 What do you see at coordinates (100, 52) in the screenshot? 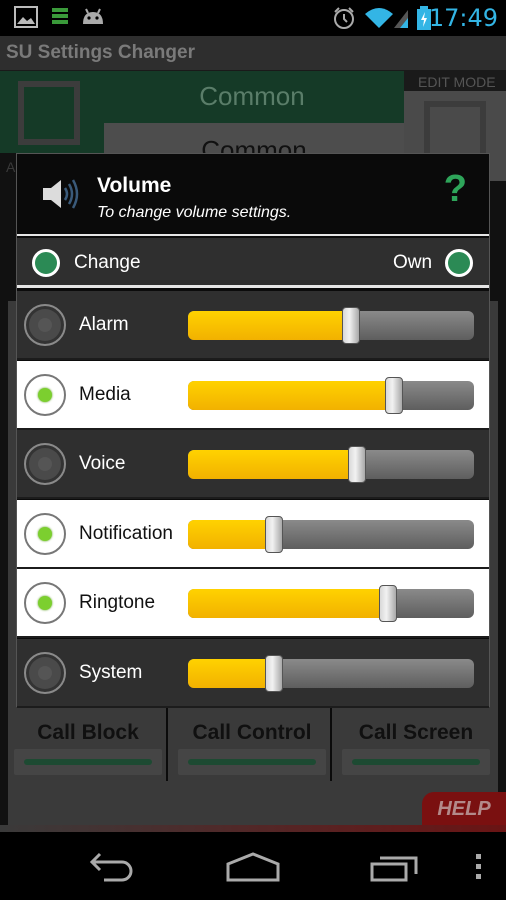
I see `app-title: SU Settings Changer` at bounding box center [100, 52].